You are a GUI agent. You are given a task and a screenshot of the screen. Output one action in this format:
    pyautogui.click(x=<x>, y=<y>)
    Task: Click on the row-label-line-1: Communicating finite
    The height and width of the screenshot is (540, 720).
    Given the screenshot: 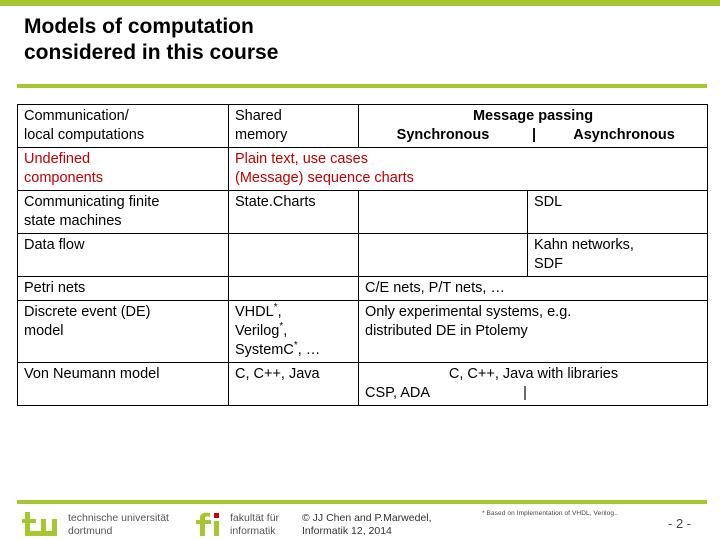 What is the action you would take?
    pyautogui.click(x=92, y=202)
    